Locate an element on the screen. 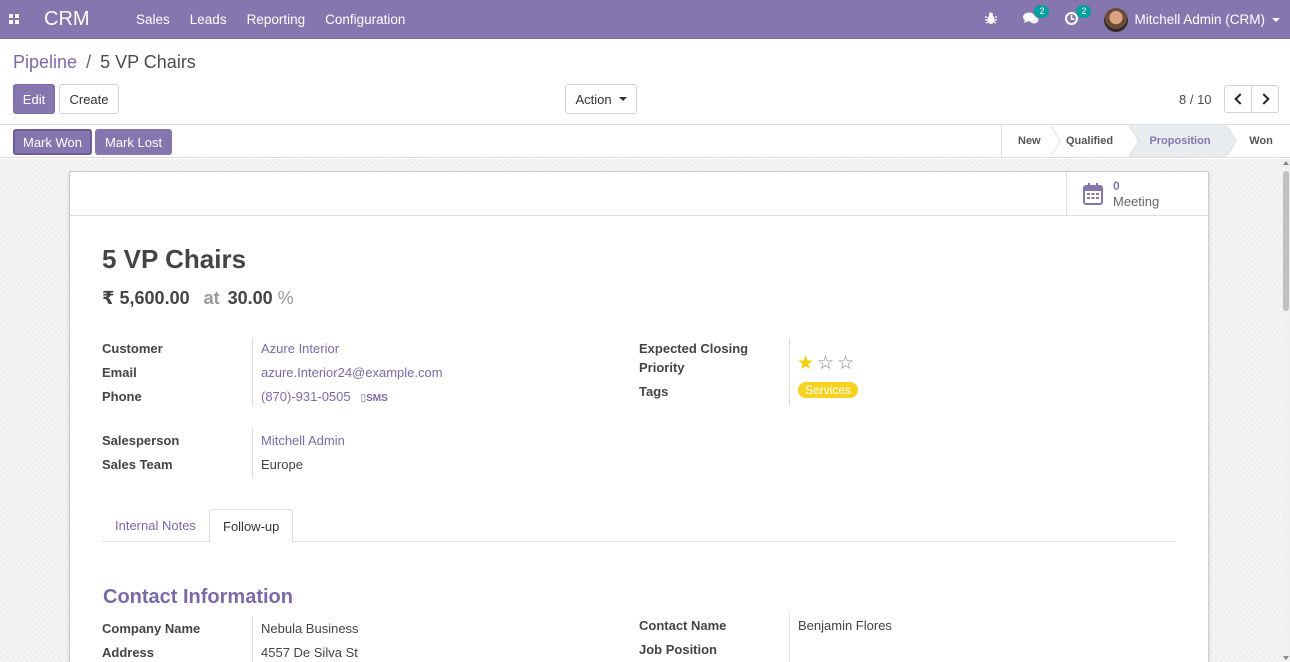 This screenshot has width=1290, height=662. menu-sales: Sales is located at coordinates (153, 19).